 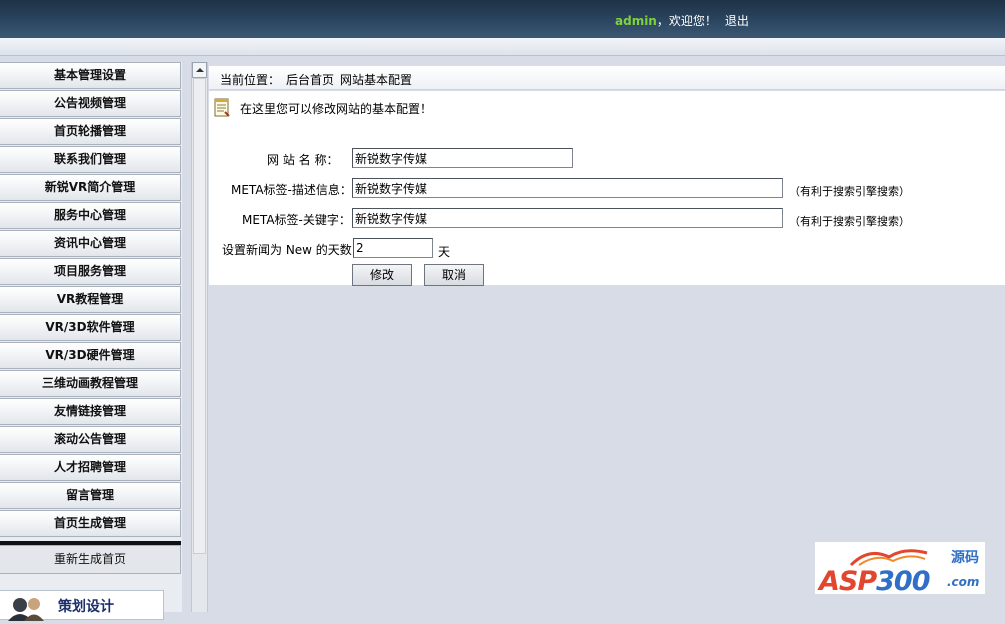 What do you see at coordinates (90, 495) in the screenshot?
I see `sidebar-item-messages: 留言管理` at bounding box center [90, 495].